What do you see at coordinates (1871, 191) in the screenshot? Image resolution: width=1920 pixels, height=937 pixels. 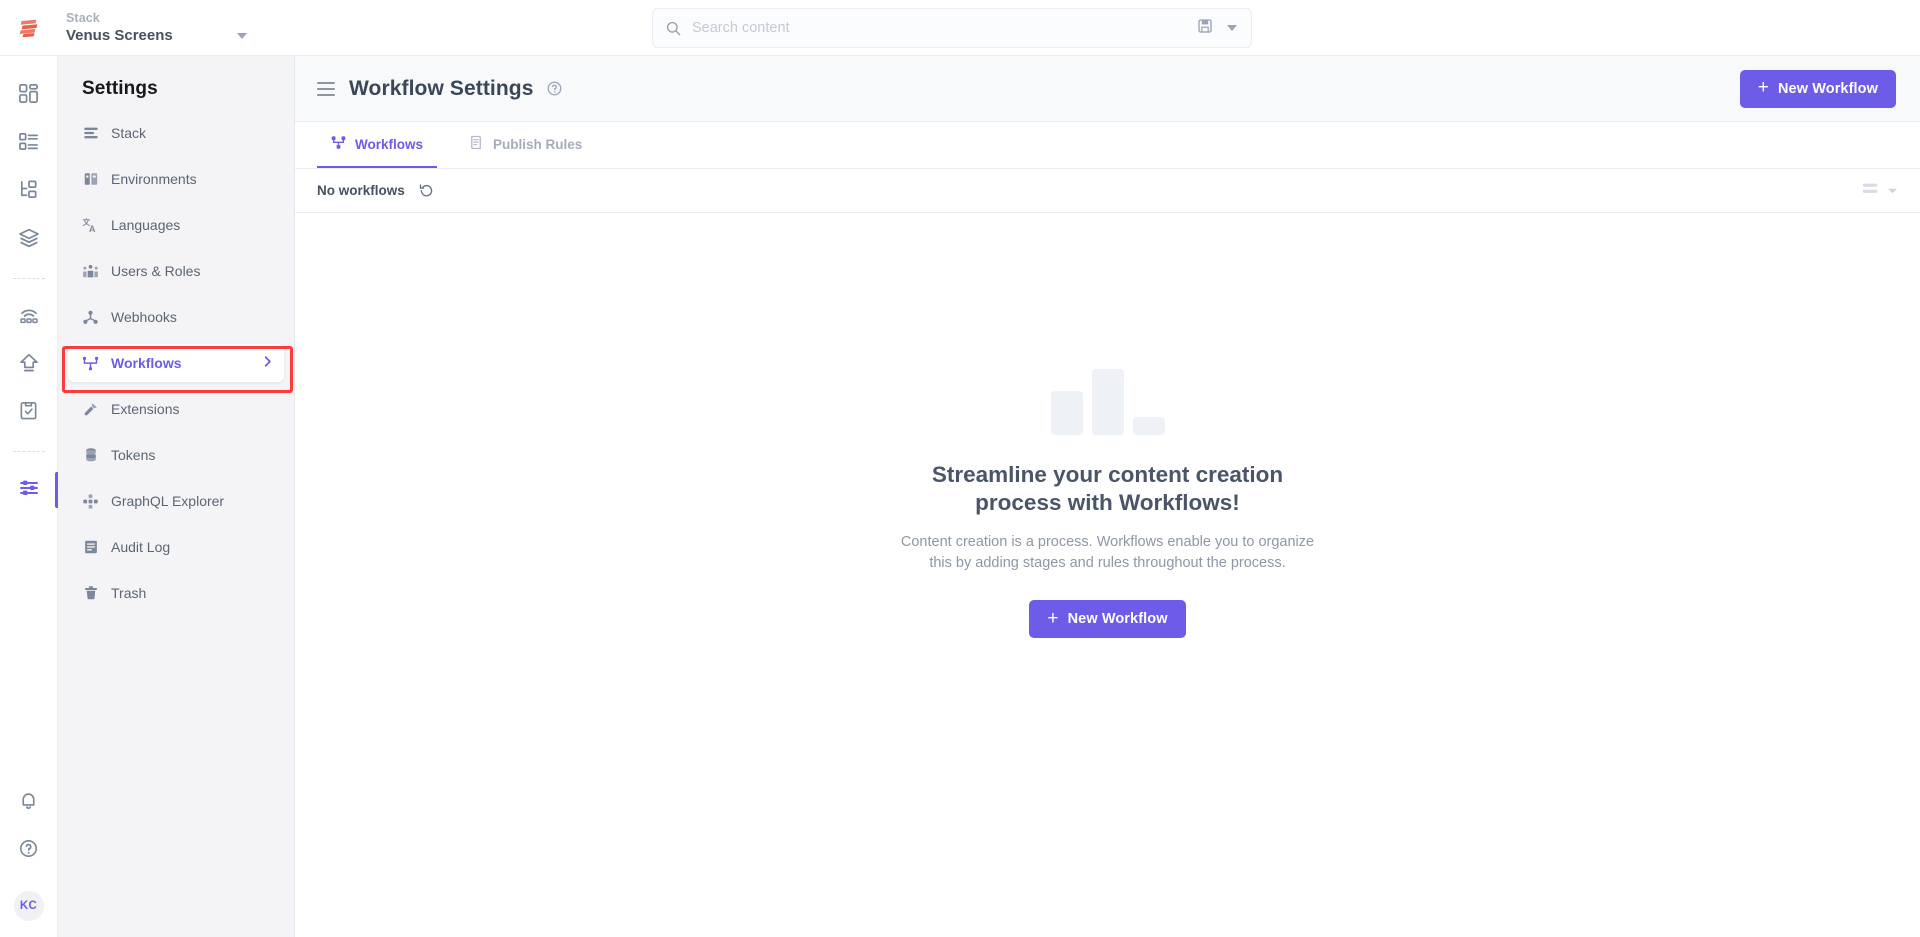 I see `list-view-icon` at bounding box center [1871, 191].